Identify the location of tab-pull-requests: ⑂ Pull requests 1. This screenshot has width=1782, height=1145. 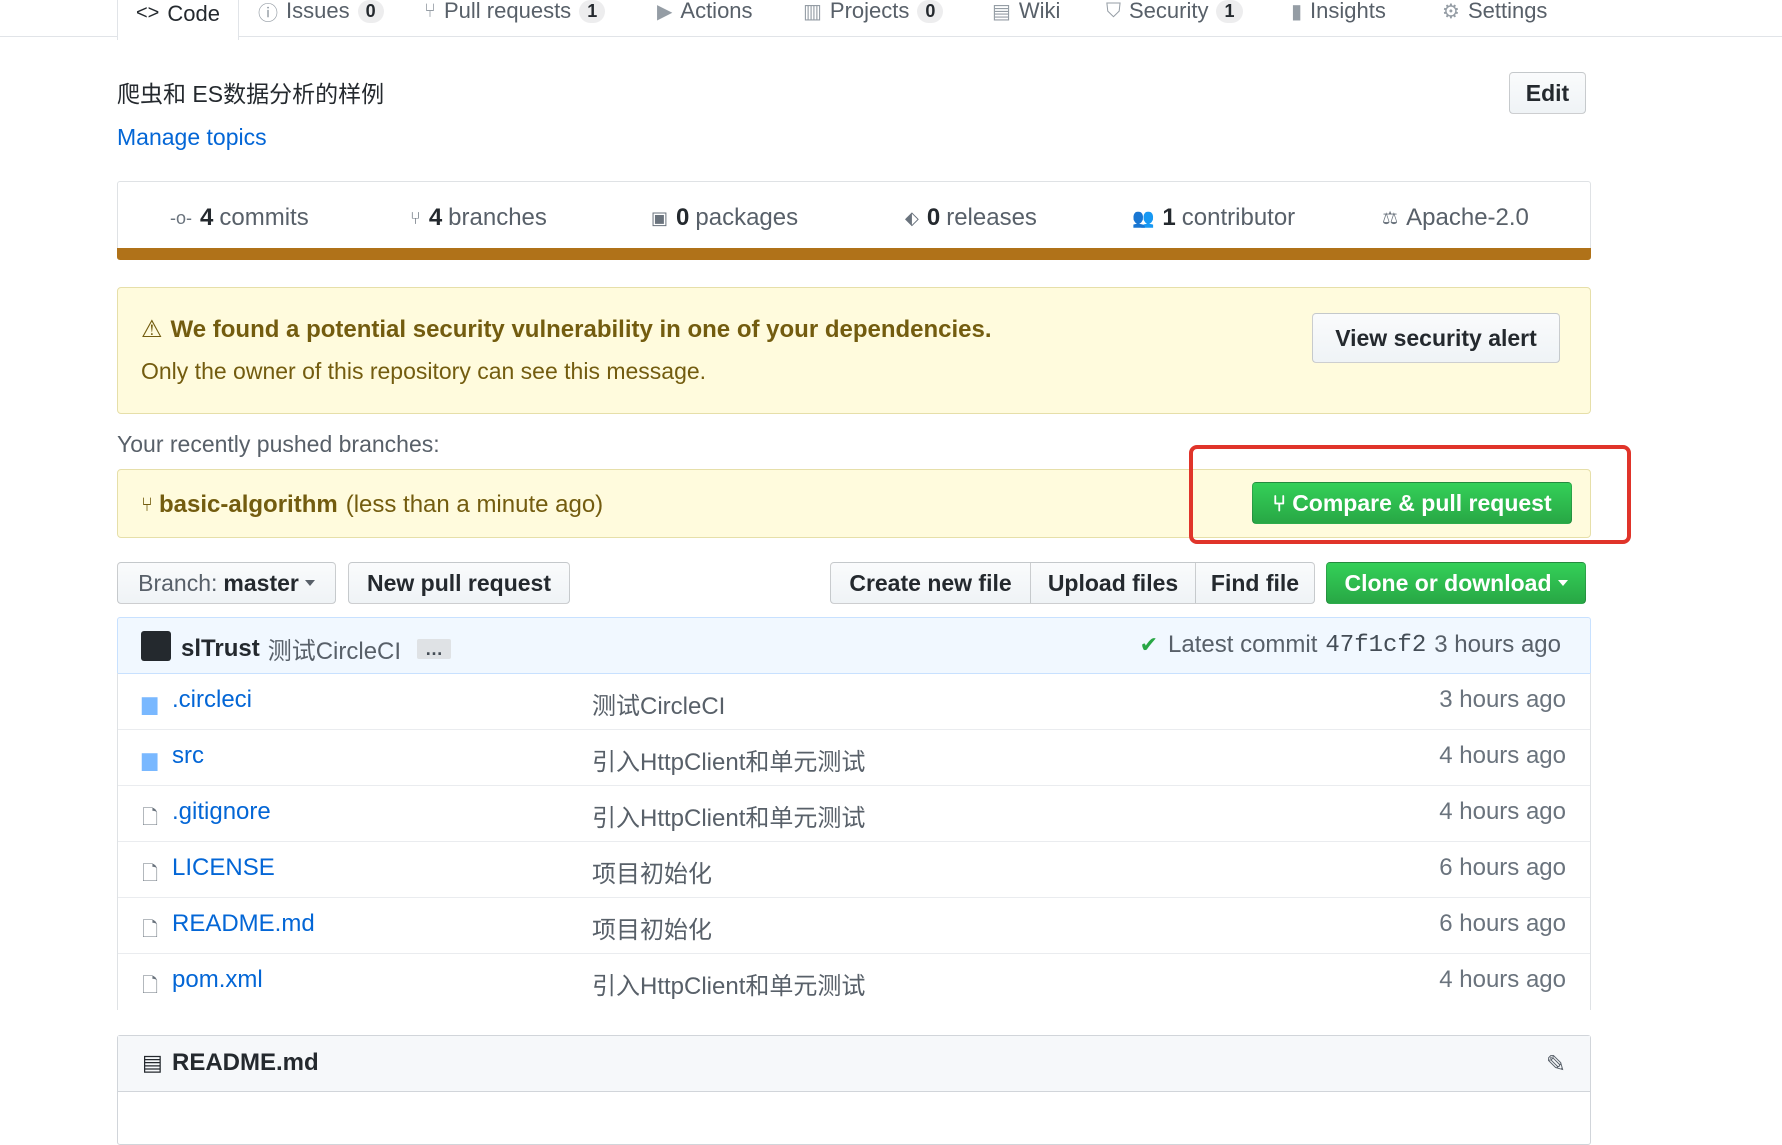
(515, 18).